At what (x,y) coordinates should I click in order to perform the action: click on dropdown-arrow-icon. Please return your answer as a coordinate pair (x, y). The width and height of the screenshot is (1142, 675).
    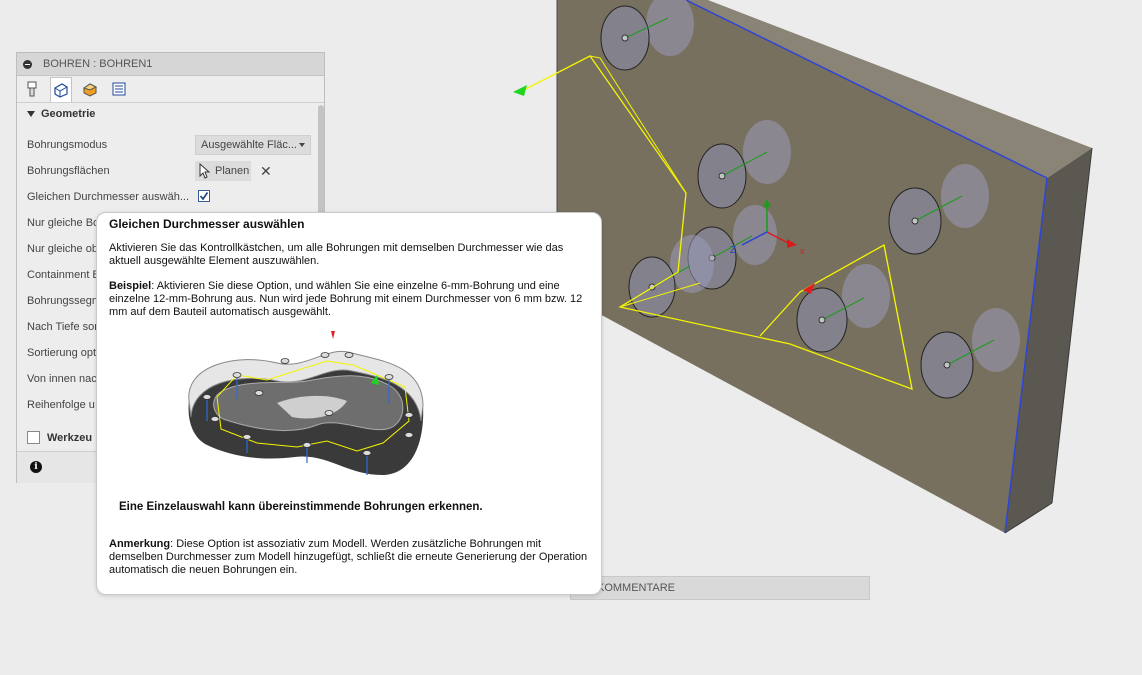
    Looking at the image, I should click on (302, 145).